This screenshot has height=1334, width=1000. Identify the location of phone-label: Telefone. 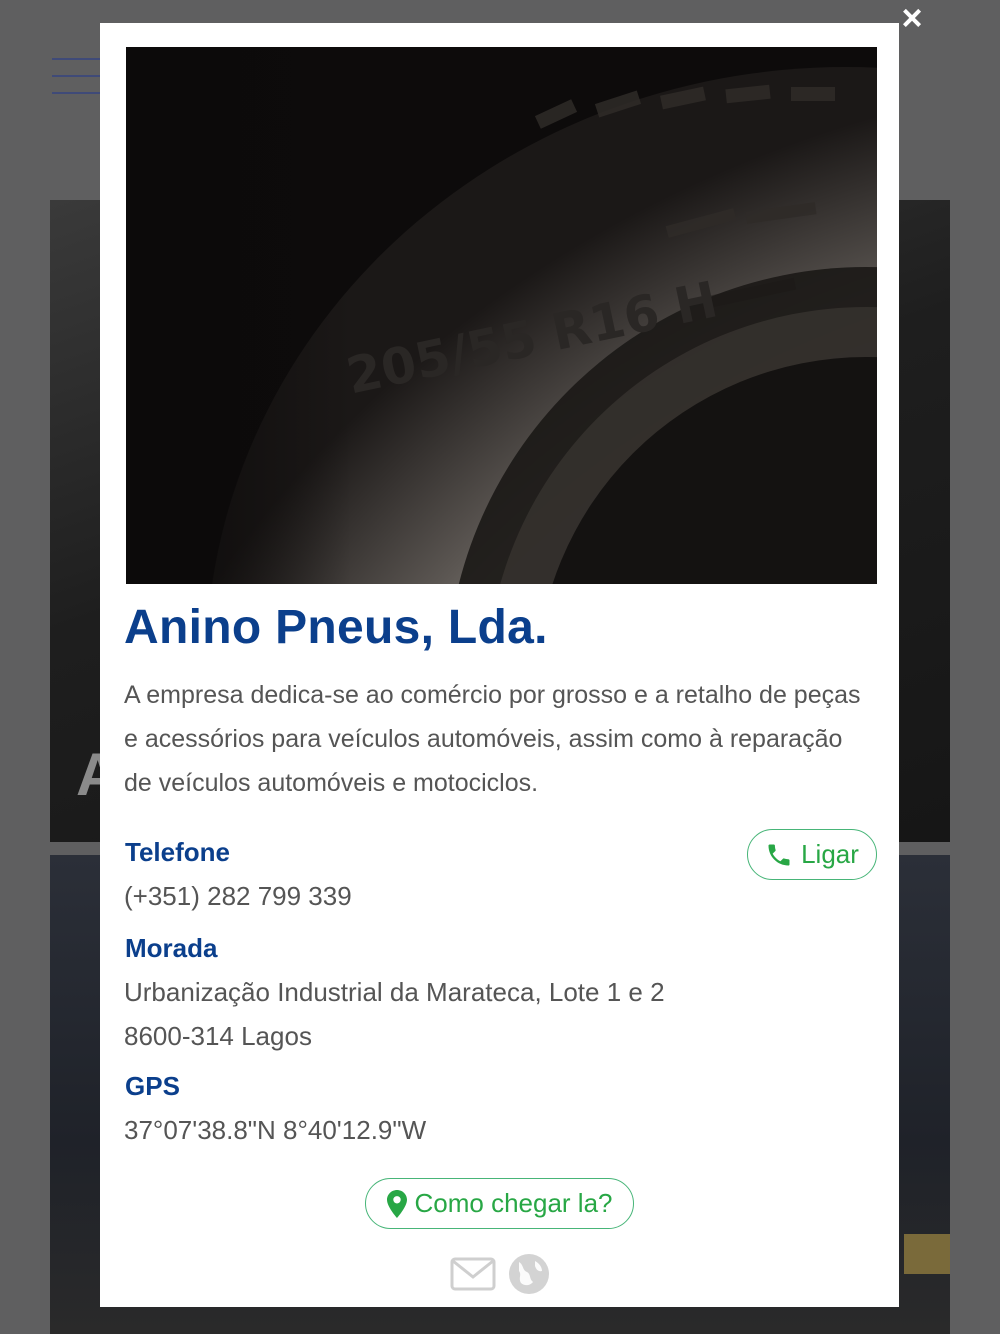
(177, 852).